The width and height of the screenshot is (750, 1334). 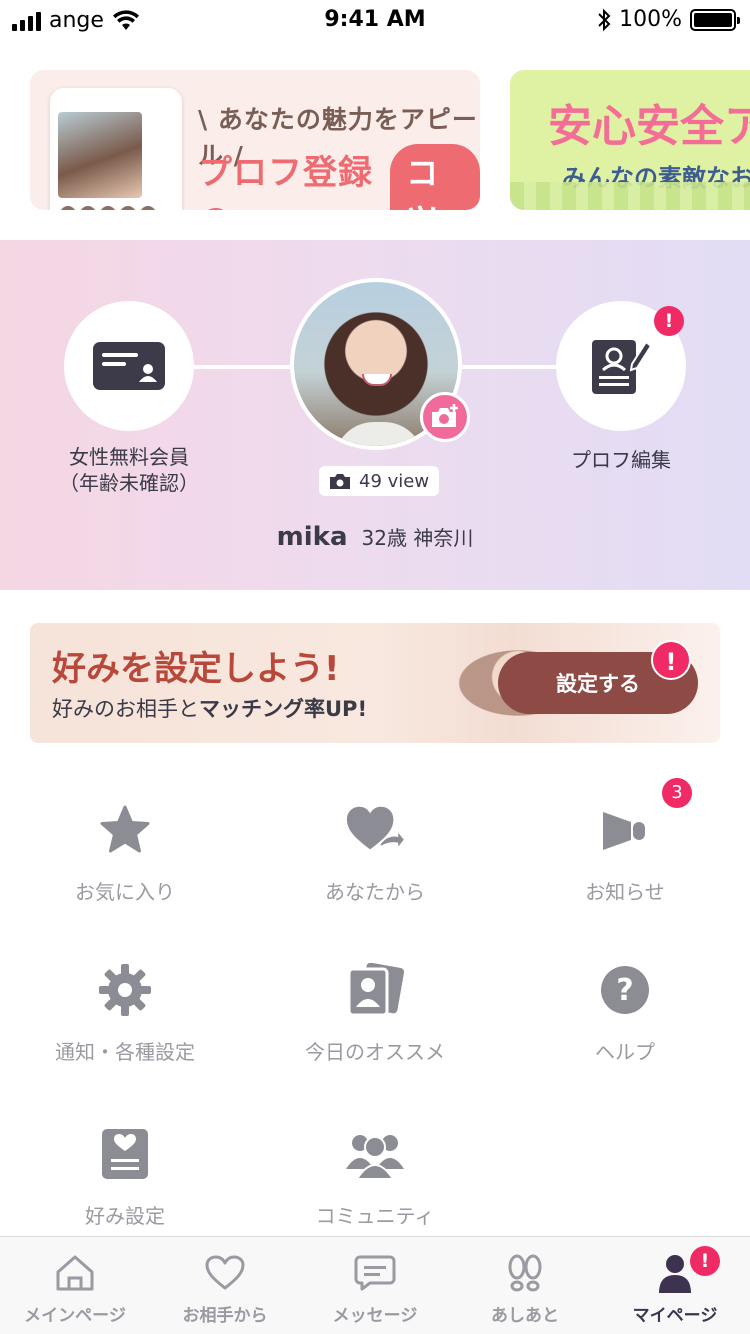 What do you see at coordinates (375, 683) in the screenshot?
I see `preference-banner: 好みを設定しよう! 好みのお相手とマッチング率UP! 設定する` at bounding box center [375, 683].